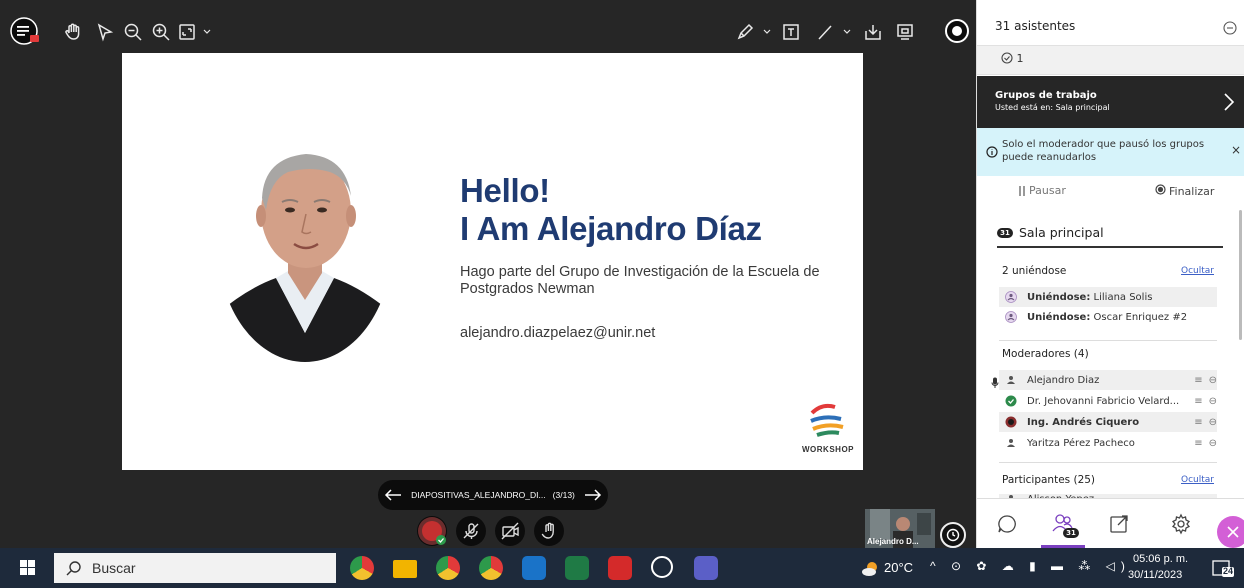 This screenshot has height=588, width=1244. Describe the element at coordinates (593, 495) in the screenshot. I see `next-slide-icon` at that location.